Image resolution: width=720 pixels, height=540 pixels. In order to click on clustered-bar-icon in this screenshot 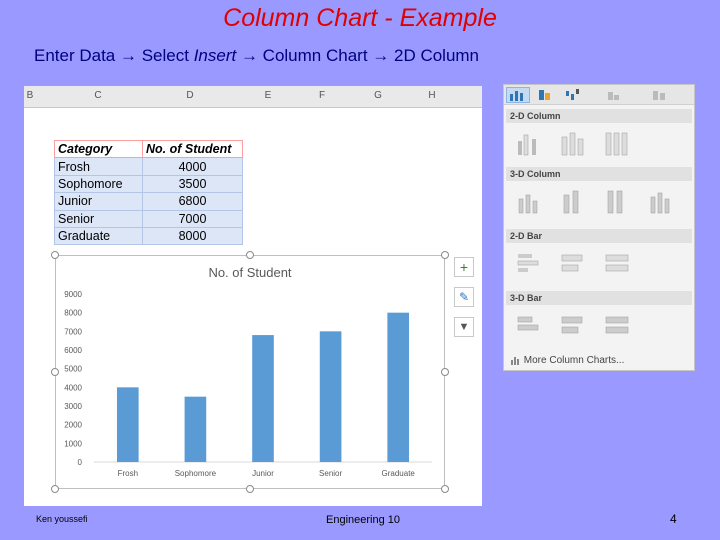, I will do `click(529, 263)`.